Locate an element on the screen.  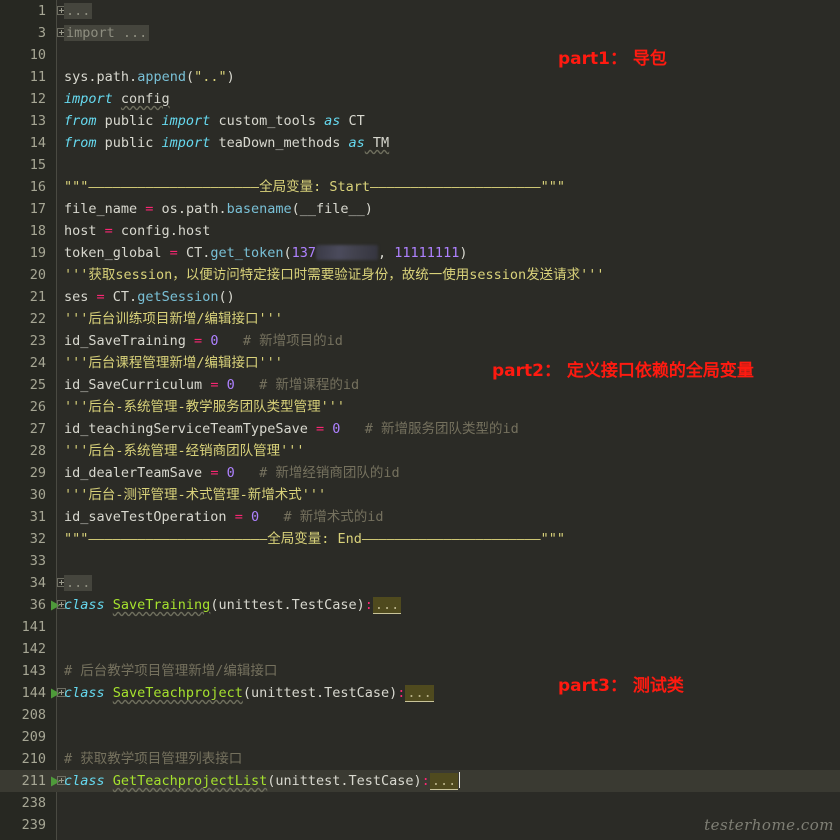
code-token: . is located at coordinates (133, 297).